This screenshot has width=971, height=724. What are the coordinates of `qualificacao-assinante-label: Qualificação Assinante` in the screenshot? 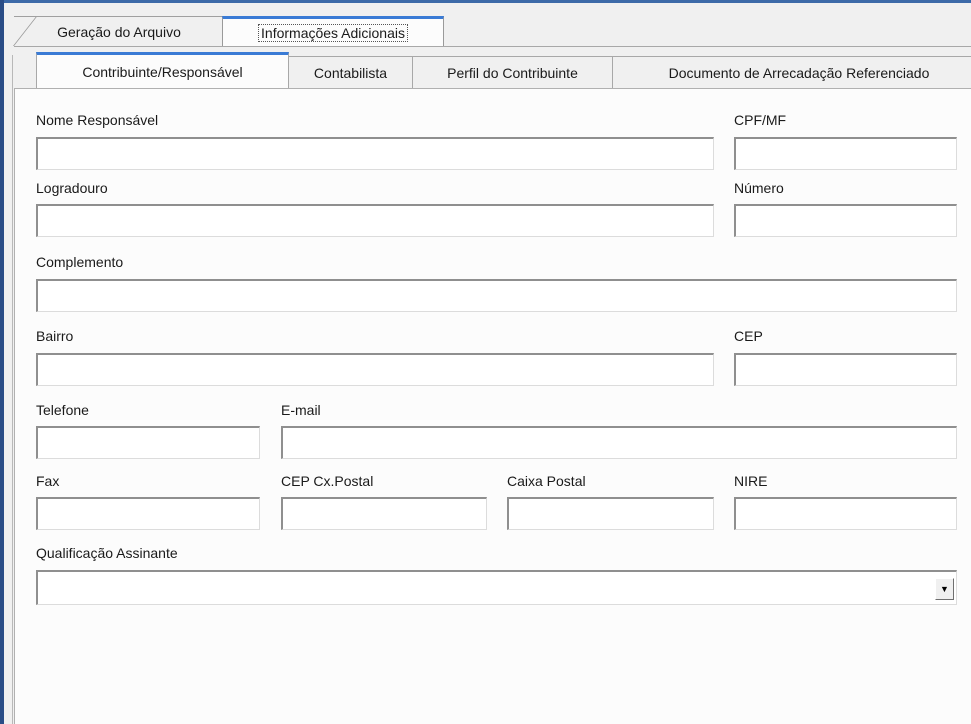 It's located at (107, 553).